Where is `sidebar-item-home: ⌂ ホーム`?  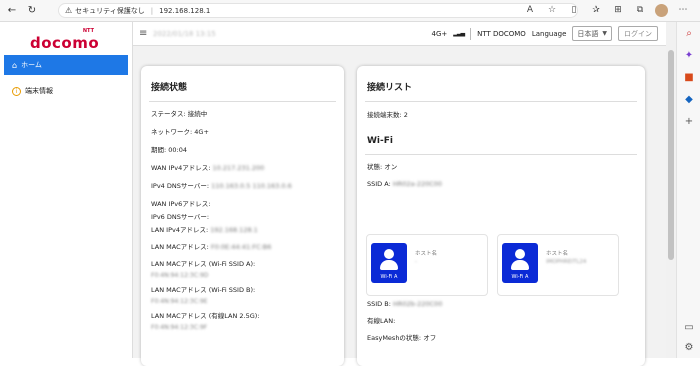
sidebar-item-home: ⌂ ホーム is located at coordinates (66, 65).